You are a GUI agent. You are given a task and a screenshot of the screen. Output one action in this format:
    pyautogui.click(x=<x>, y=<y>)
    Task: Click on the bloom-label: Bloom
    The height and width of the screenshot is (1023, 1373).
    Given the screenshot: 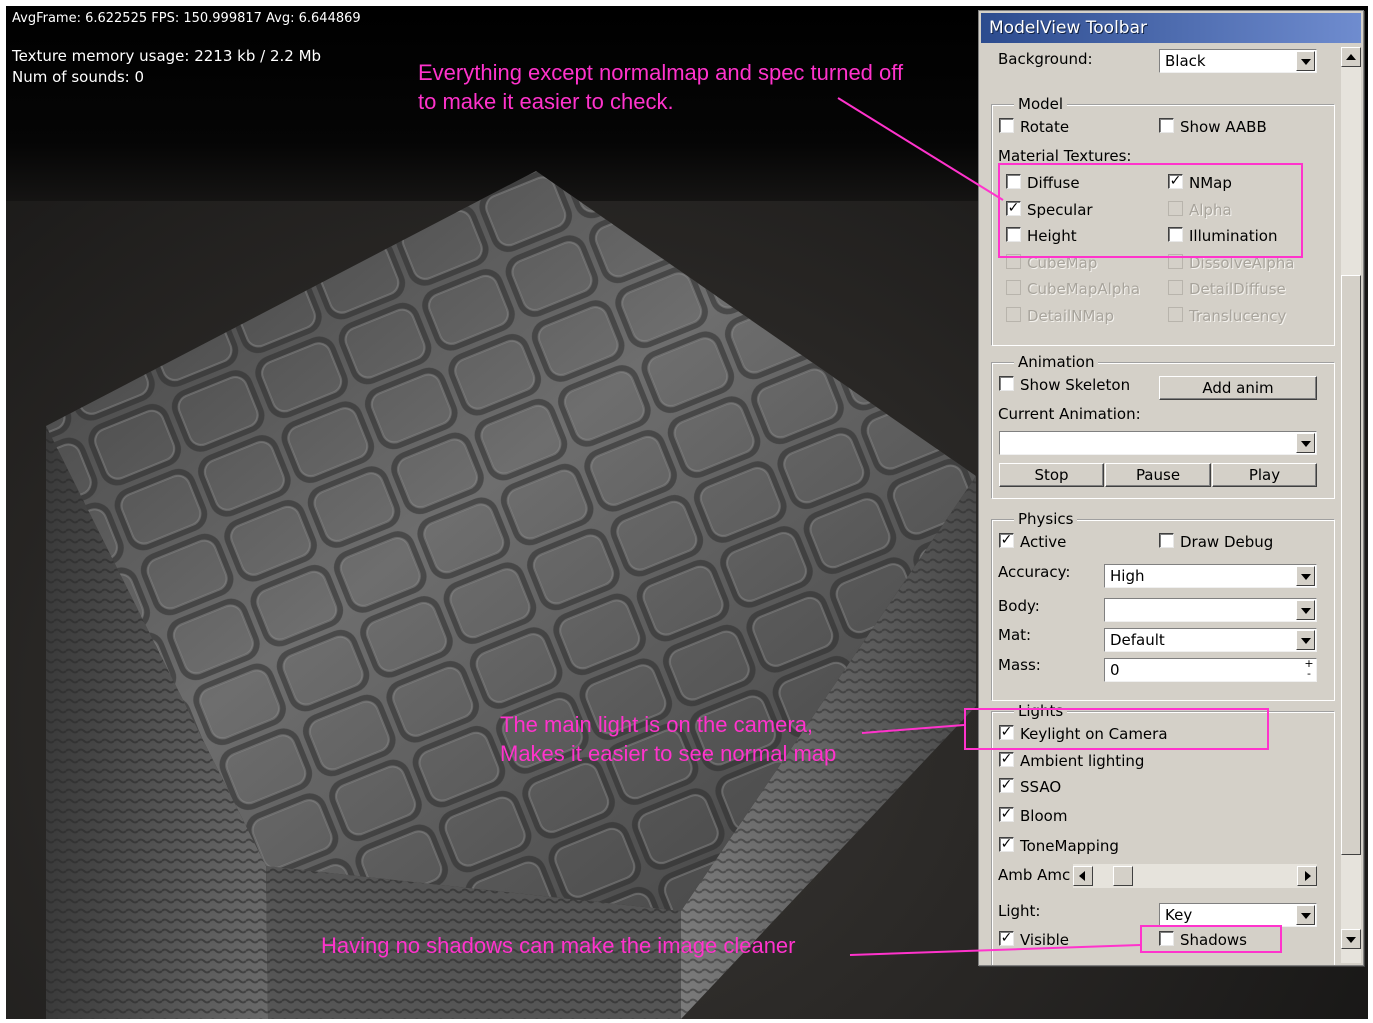 What is the action you would take?
    pyautogui.click(x=1044, y=816)
    